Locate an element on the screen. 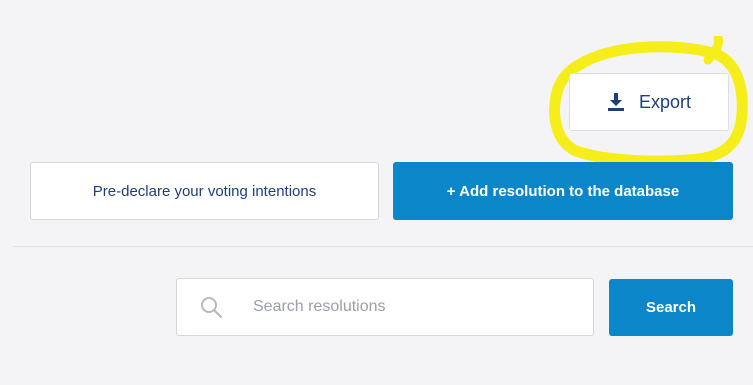  add-resolution-button: + Add resolution to the database is located at coordinates (563, 191).